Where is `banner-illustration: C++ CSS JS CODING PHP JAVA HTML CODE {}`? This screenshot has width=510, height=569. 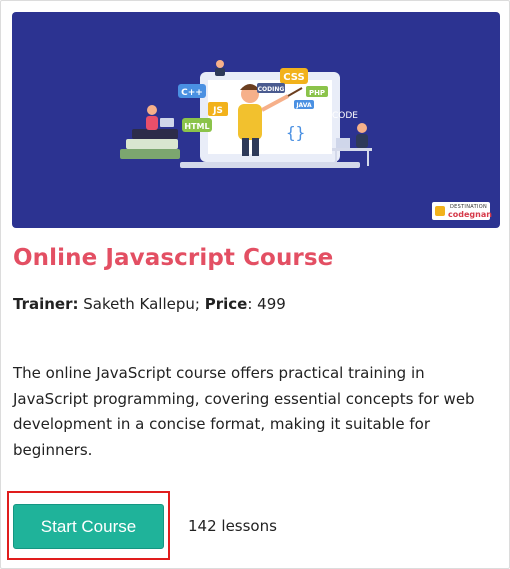 banner-illustration: C++ CSS JS CODING PHP JAVA HTML CODE {} is located at coordinates (246, 114).